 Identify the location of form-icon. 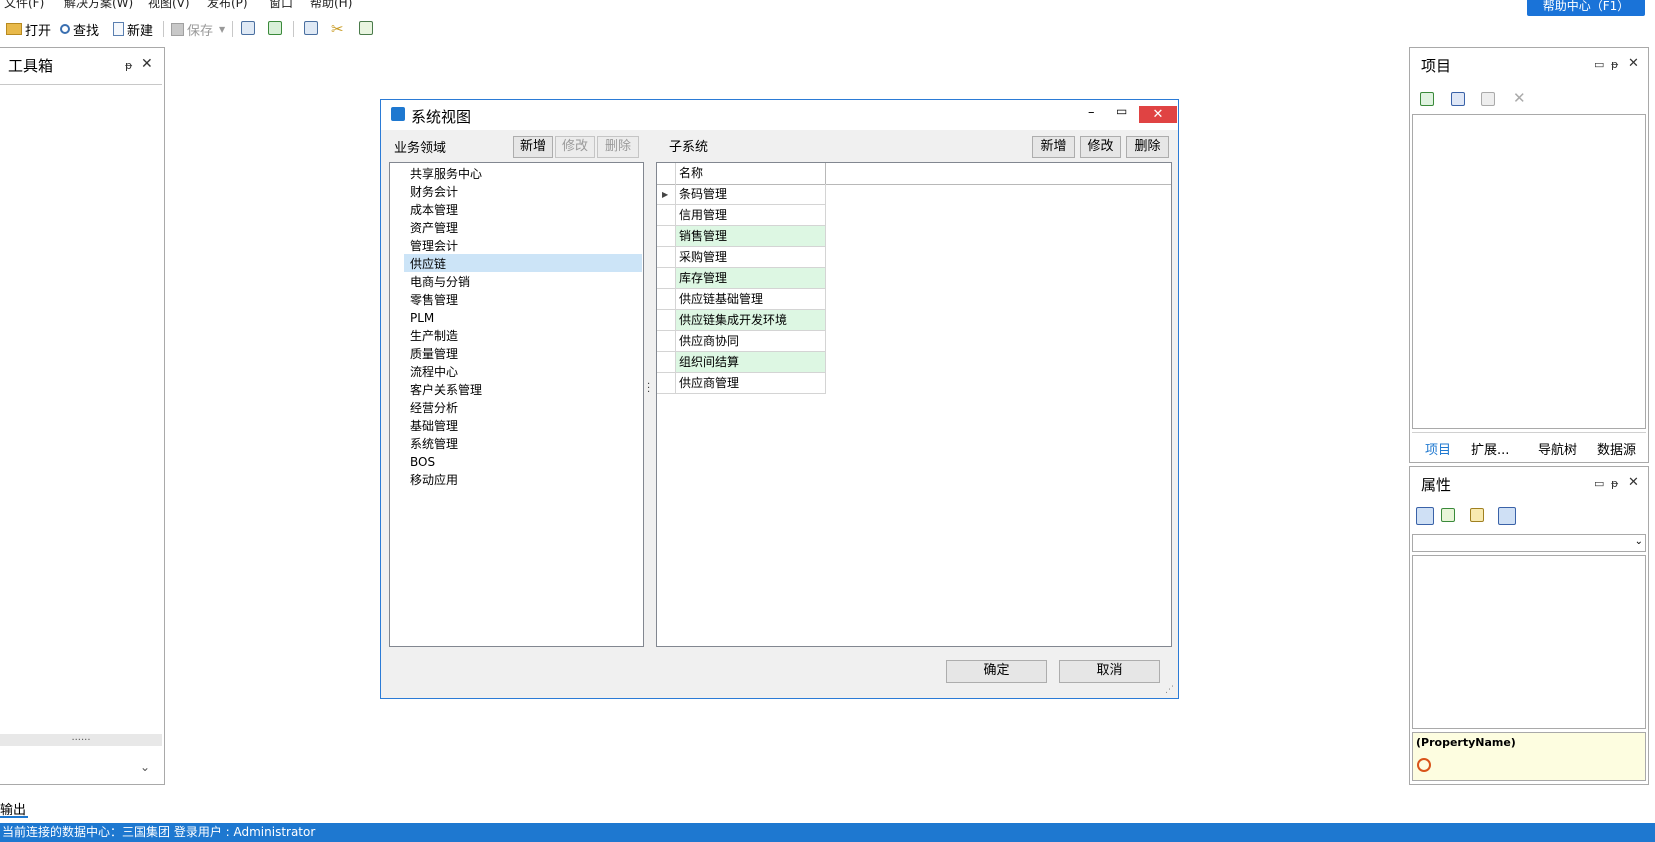
(248, 28).